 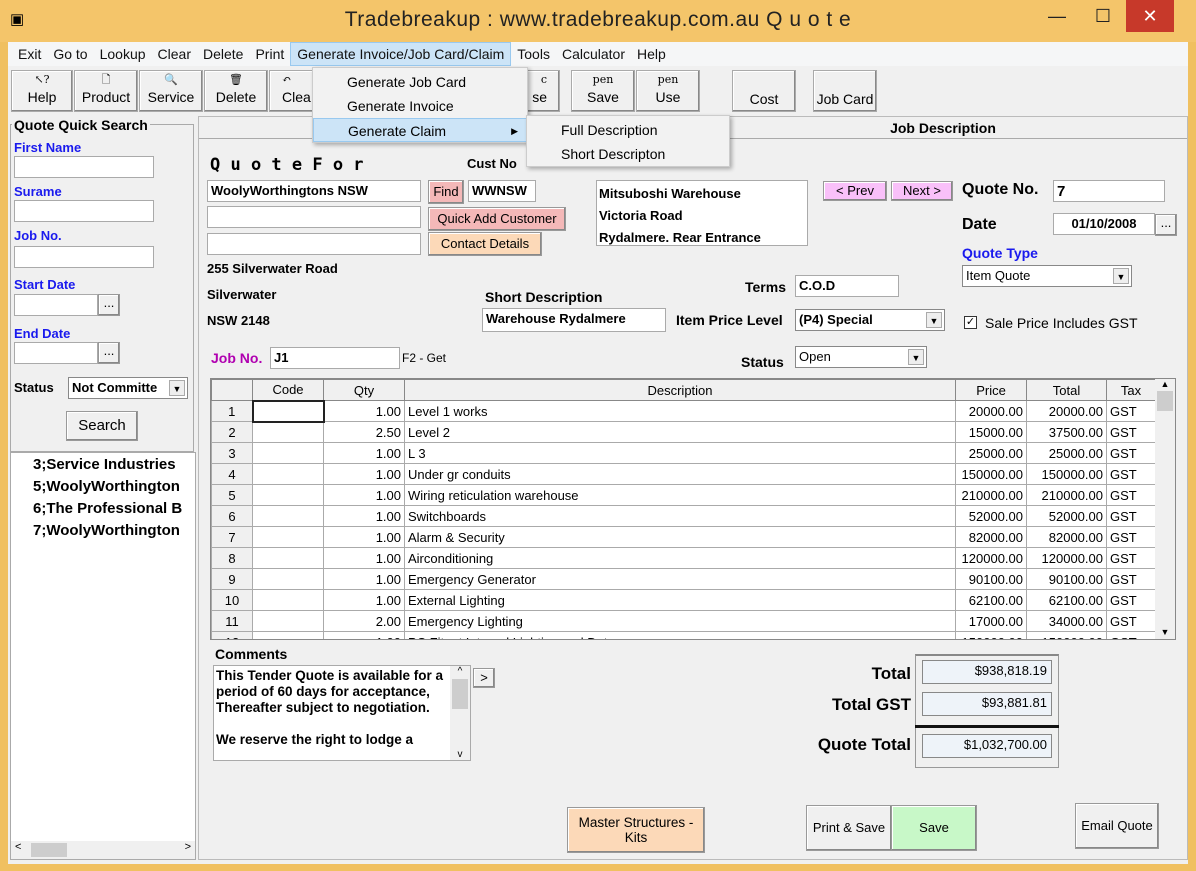 What do you see at coordinates (849, 828) in the screenshot?
I see `print-save-button: Print & Save` at bounding box center [849, 828].